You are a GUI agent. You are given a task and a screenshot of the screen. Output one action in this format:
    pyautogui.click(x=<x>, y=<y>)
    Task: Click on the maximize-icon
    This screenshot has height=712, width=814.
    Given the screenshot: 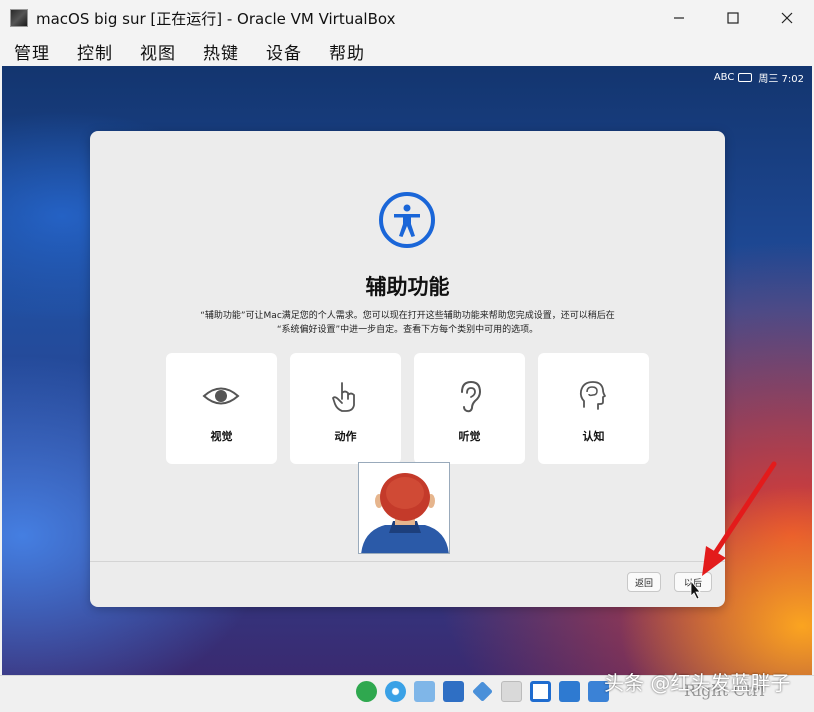 What is the action you would take?
    pyautogui.click(x=733, y=18)
    